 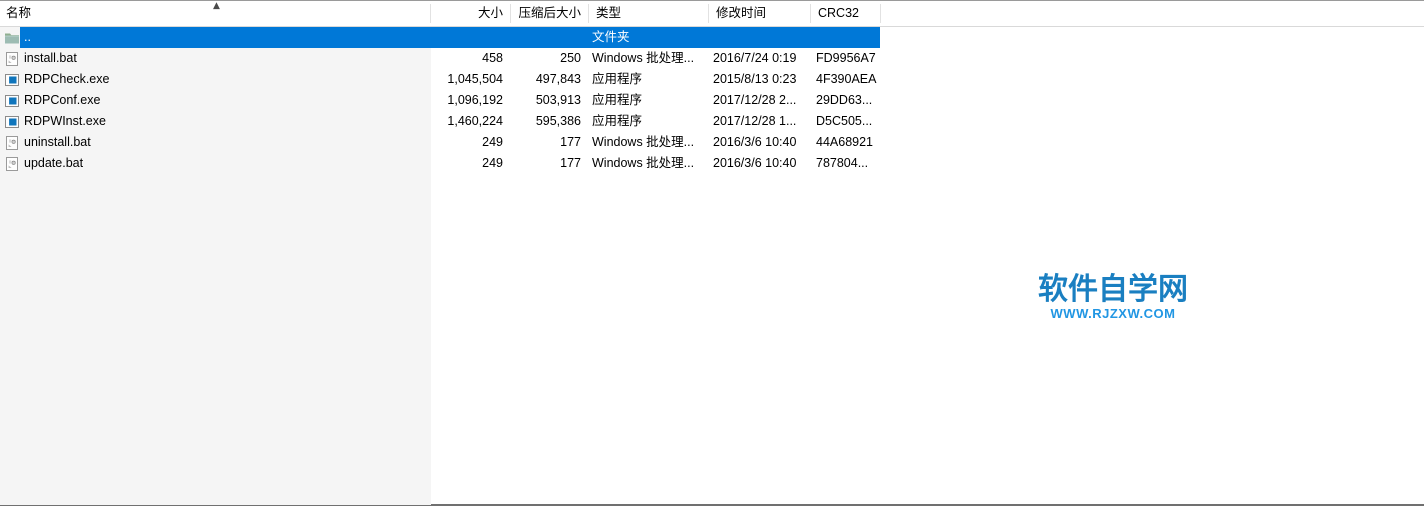 What do you see at coordinates (215, 58) in the screenshot?
I see `file-name-cell: install.bat` at bounding box center [215, 58].